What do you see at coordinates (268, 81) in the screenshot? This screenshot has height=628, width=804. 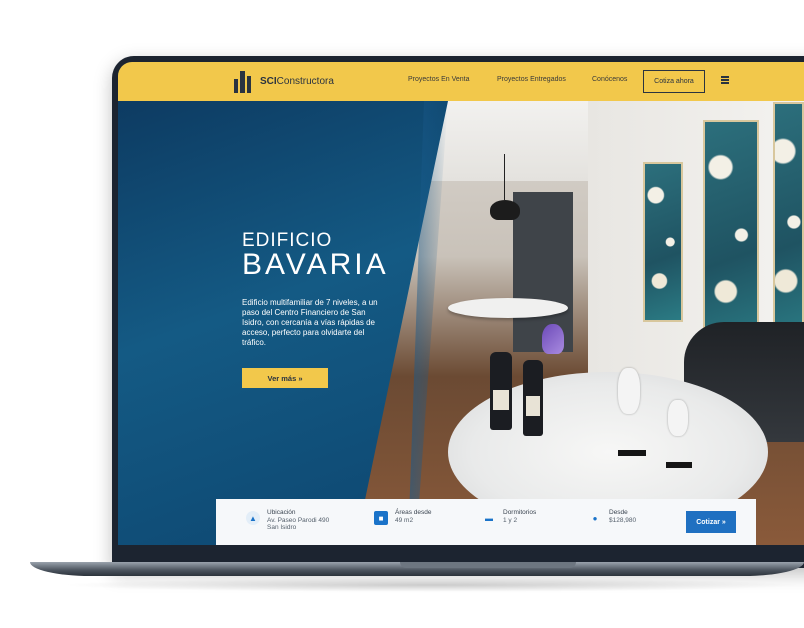 I see `brand-name-bold: SCI` at bounding box center [268, 81].